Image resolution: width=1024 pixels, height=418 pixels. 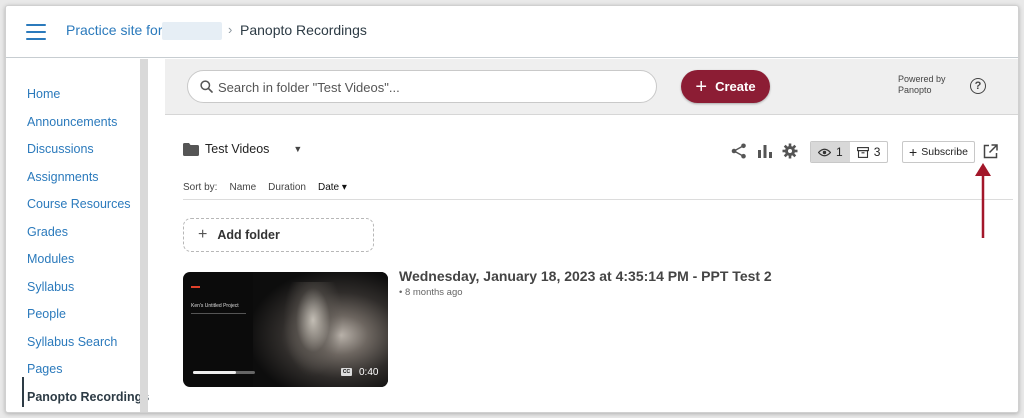 What do you see at coordinates (88, 397) in the screenshot?
I see `sidebar-item-panopto-recordings: Panopto Recordings` at bounding box center [88, 397].